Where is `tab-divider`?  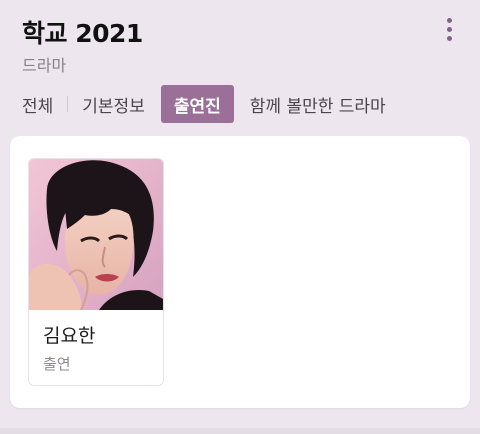 tab-divider is located at coordinates (68, 104).